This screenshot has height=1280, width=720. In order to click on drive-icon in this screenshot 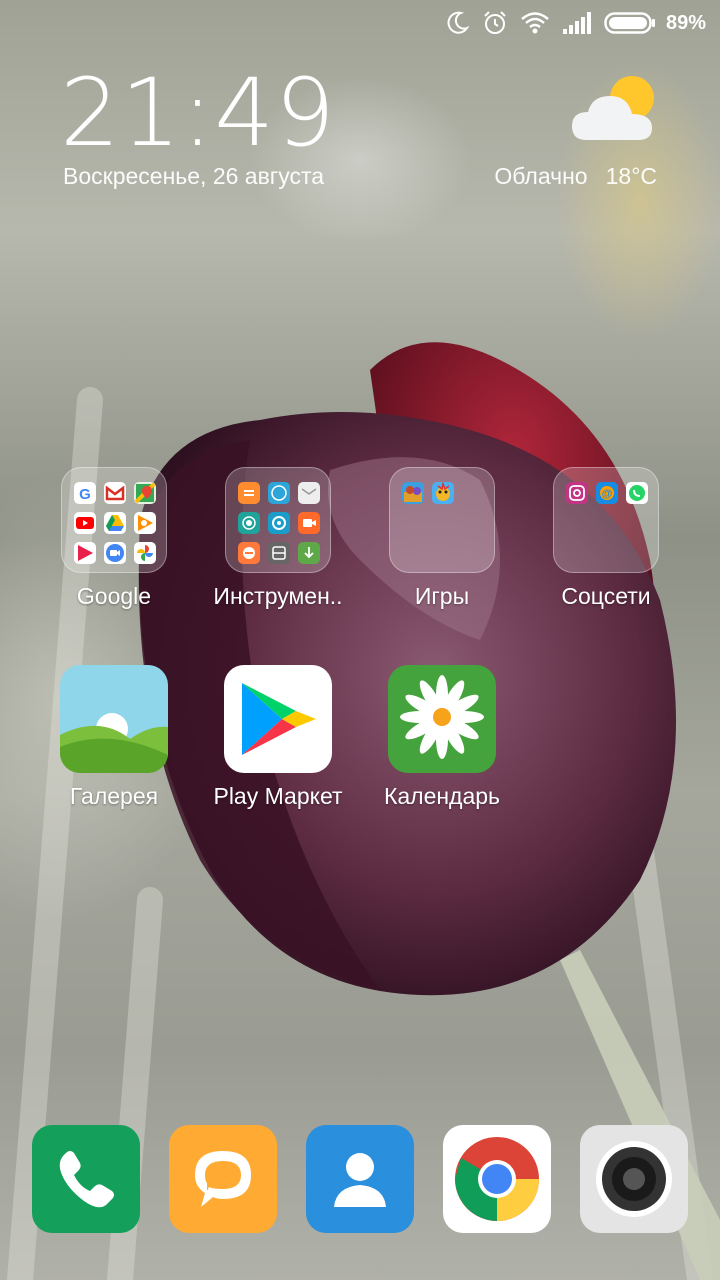, I will do `click(115, 523)`.